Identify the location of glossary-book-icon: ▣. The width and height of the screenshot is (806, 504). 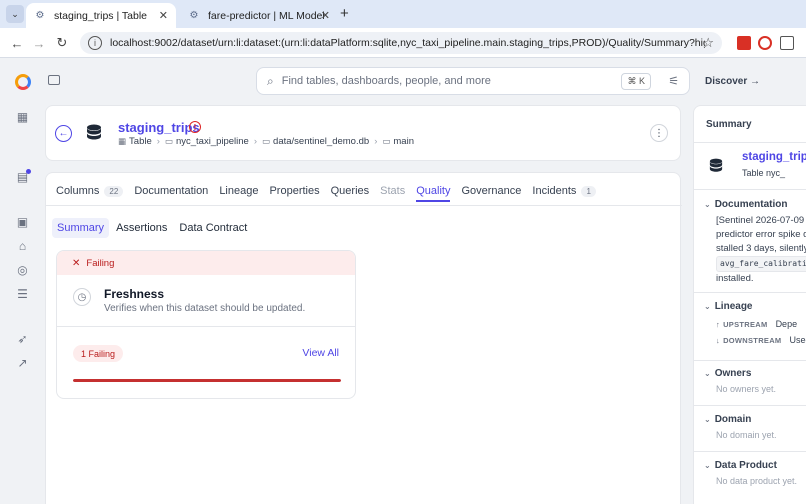
(22, 222).